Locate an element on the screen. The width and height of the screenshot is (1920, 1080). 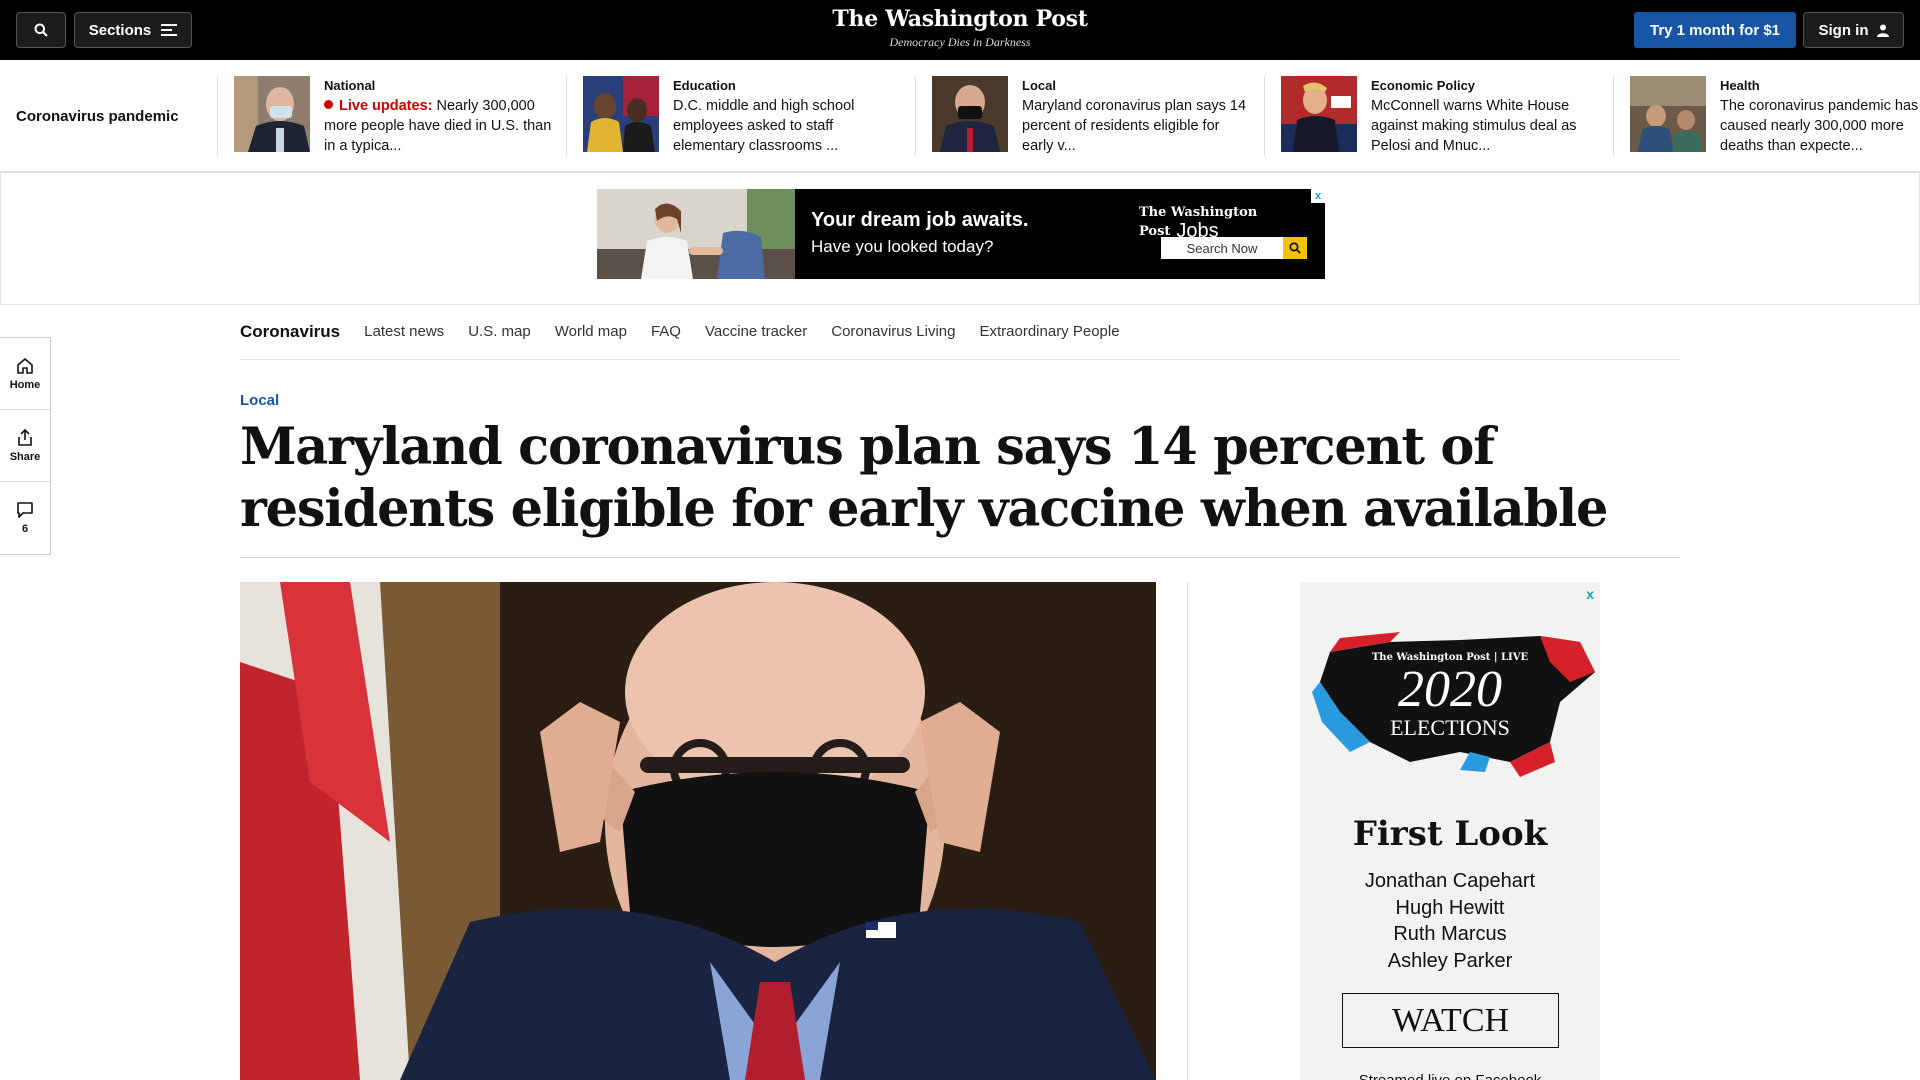
jobs-ad-photo is located at coordinates (696, 234).